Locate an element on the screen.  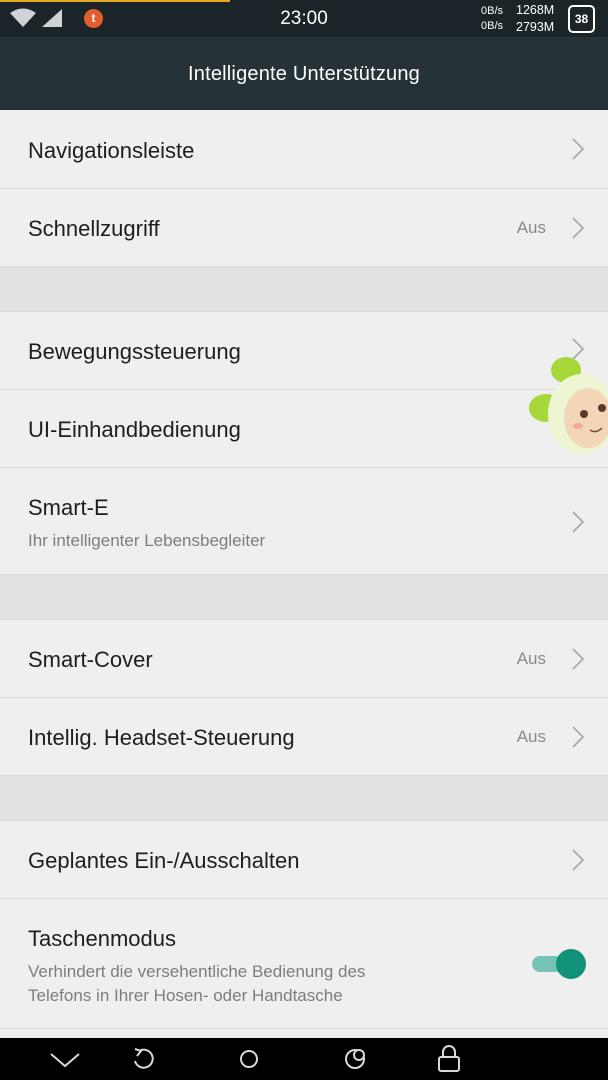
navigation-bar is located at coordinates (304, 1059).